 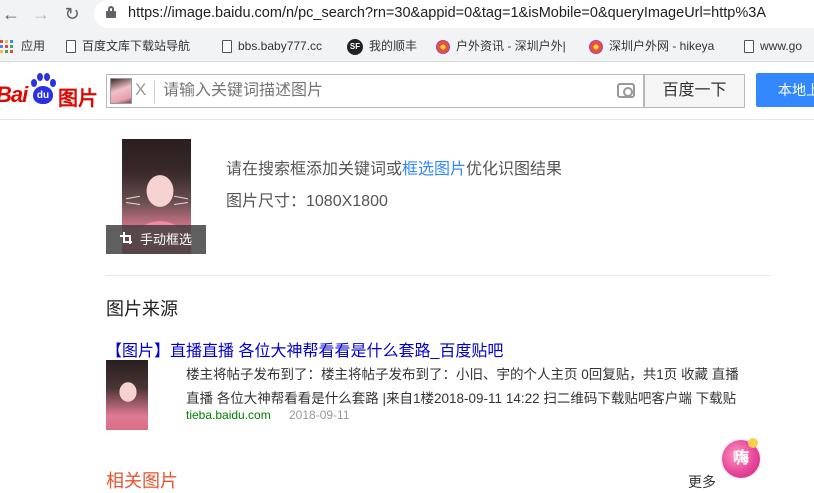 What do you see at coordinates (14, 94) in the screenshot?
I see `logo-bai: Bai` at bounding box center [14, 94].